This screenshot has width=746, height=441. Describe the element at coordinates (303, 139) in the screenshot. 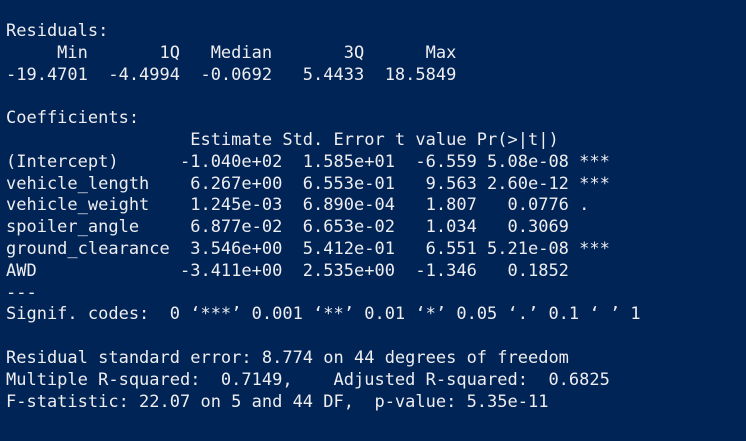

I see `console-line-coef-columns: Estimate Std. Error t value Pr(>|t|)` at that location.